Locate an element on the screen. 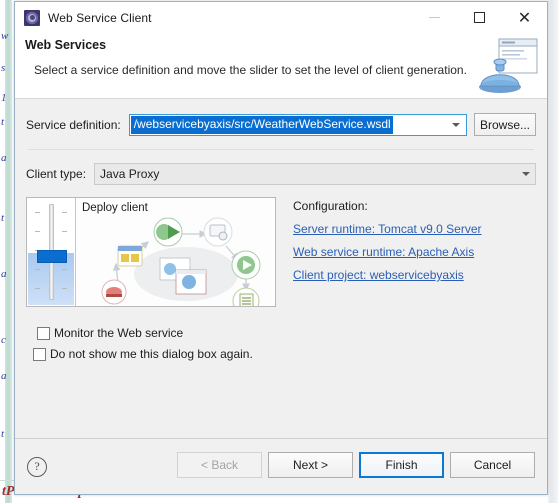  page-title: Web Services is located at coordinates (66, 45).